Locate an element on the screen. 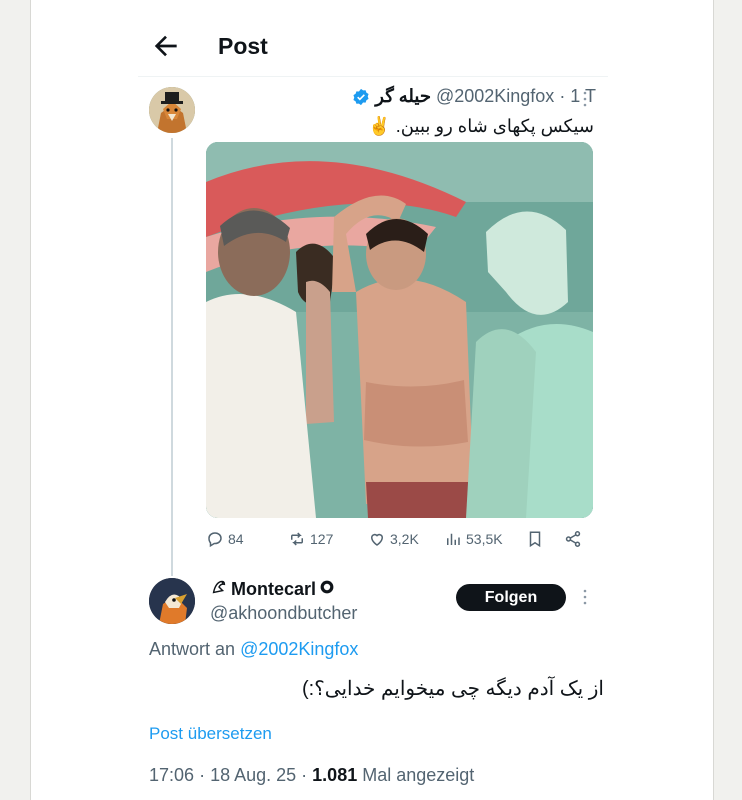  bookmark-icon is located at coordinates (535, 539).